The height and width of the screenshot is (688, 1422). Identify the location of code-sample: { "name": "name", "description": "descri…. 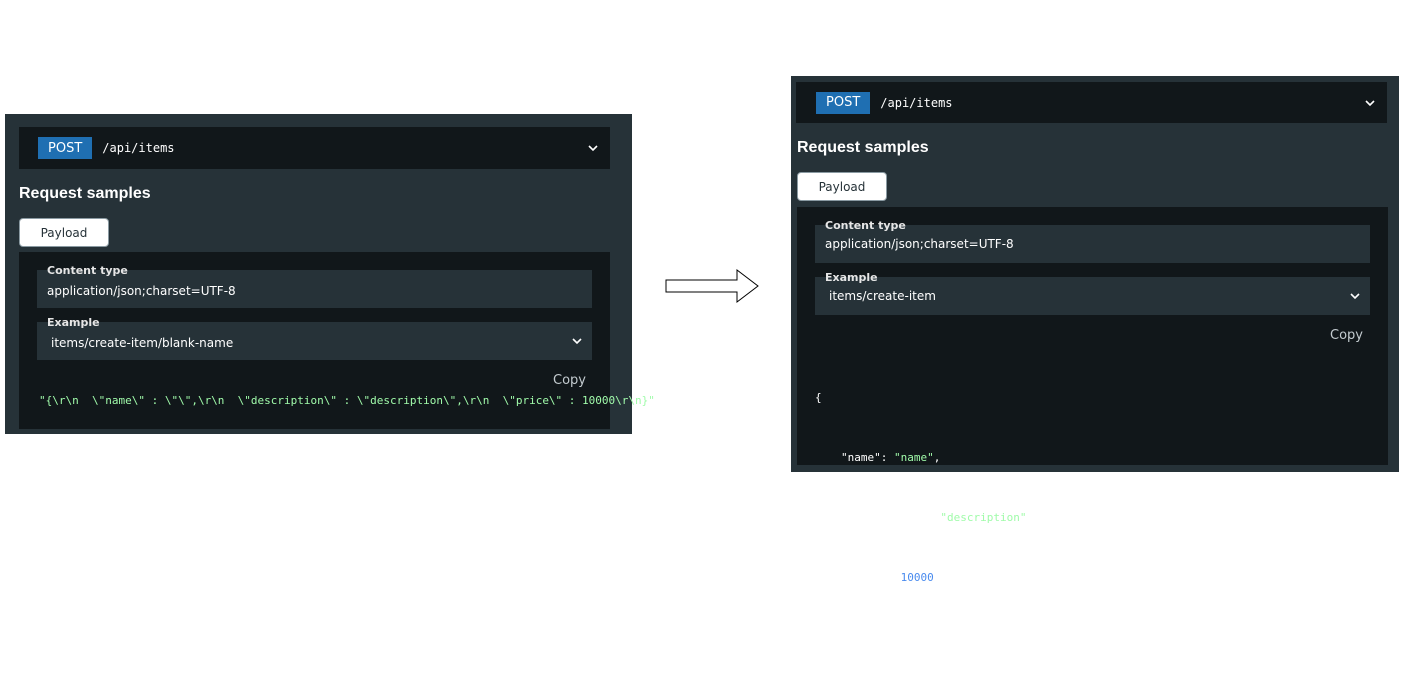
(924, 518).